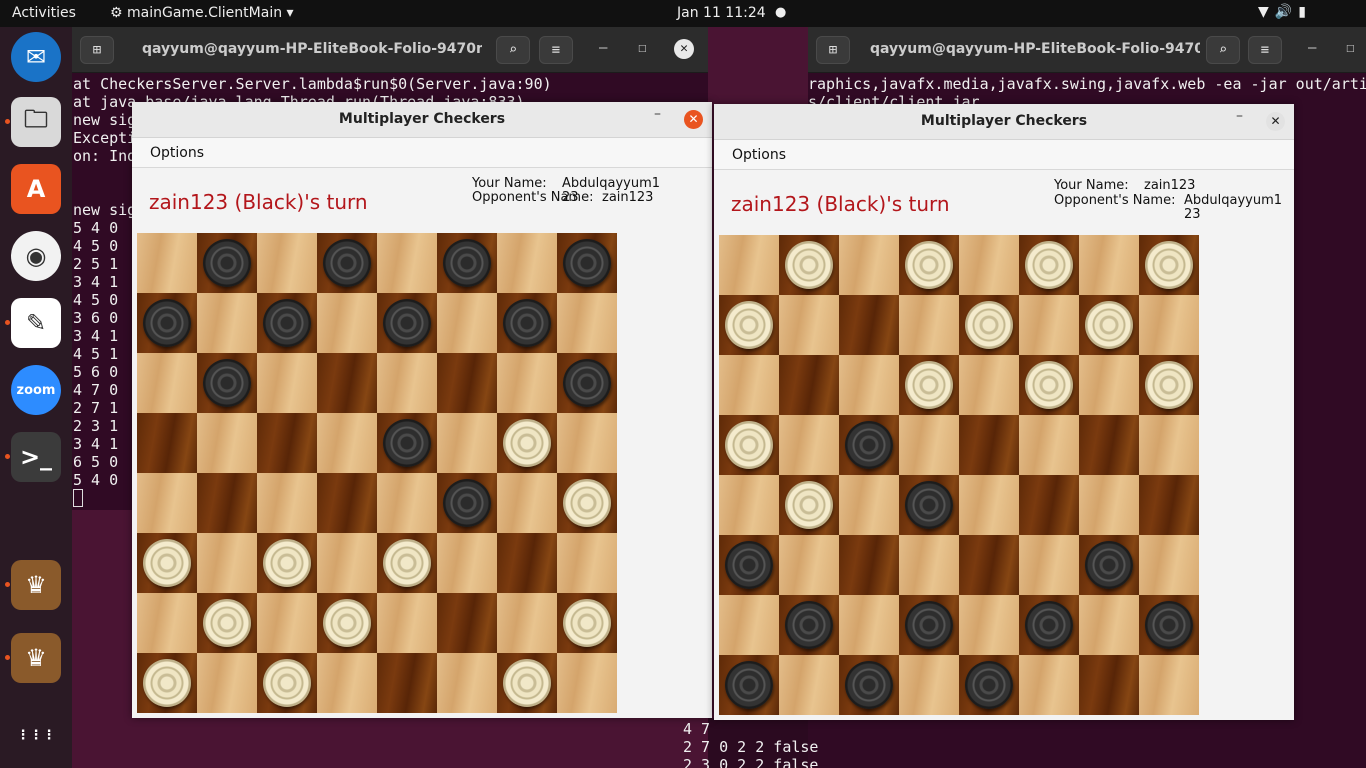 This screenshot has width=1366, height=768. Describe the element at coordinates (513, 50) in the screenshot. I see `search-icon: ⌕` at that location.